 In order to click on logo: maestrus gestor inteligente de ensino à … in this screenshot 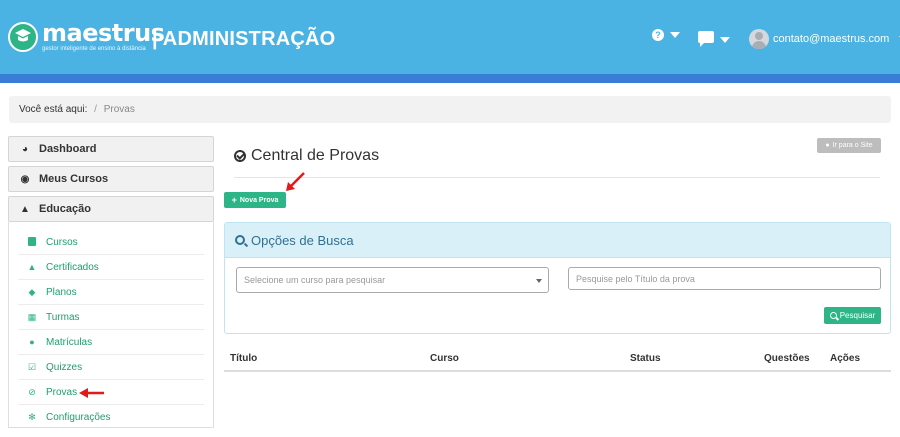, I will do `click(86, 35)`.